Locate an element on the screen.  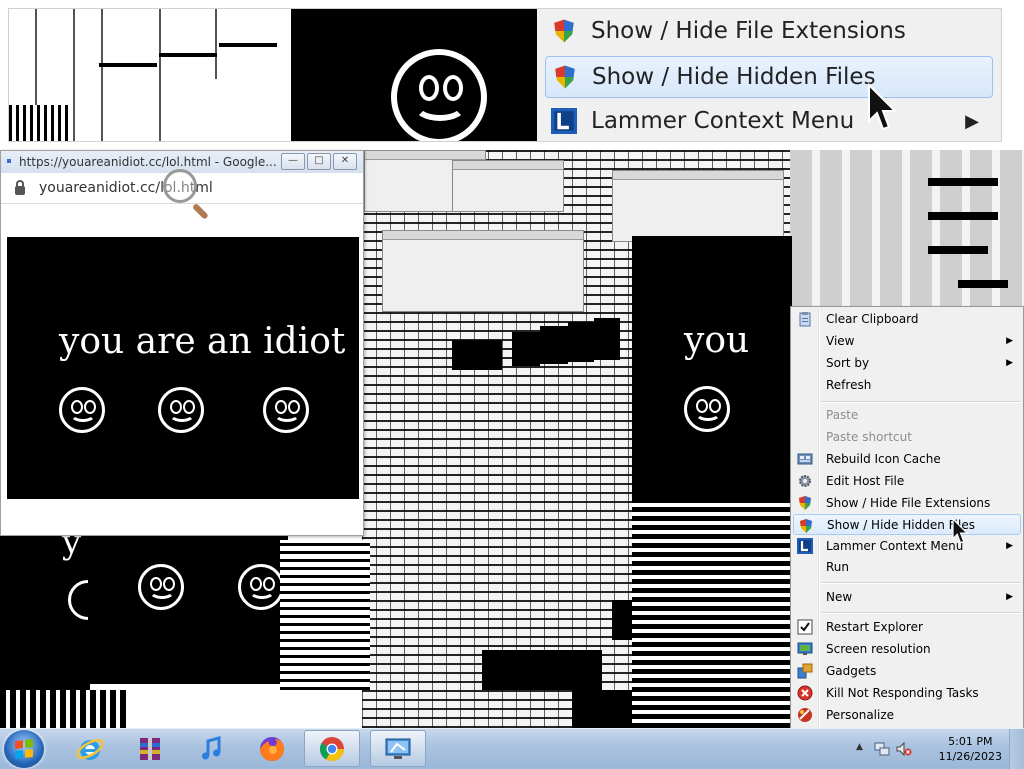
system-tray: ▲ 5:01 PM 11/26/2023 is located at coordinates (939, 749).